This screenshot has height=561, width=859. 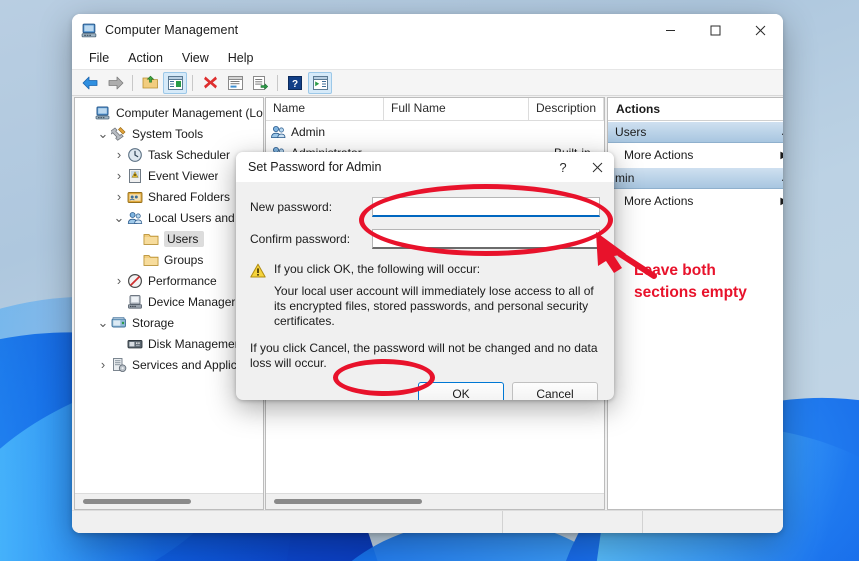 What do you see at coordinates (189, 196) in the screenshot?
I see `tree-item-label: Shared Folders` at bounding box center [189, 196].